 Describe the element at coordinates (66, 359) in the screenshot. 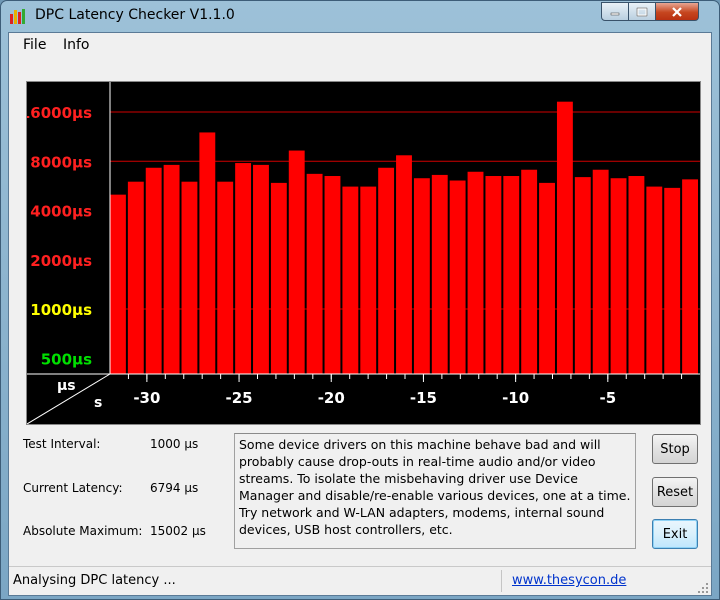

I see `y-tick-label: 500µs` at that location.